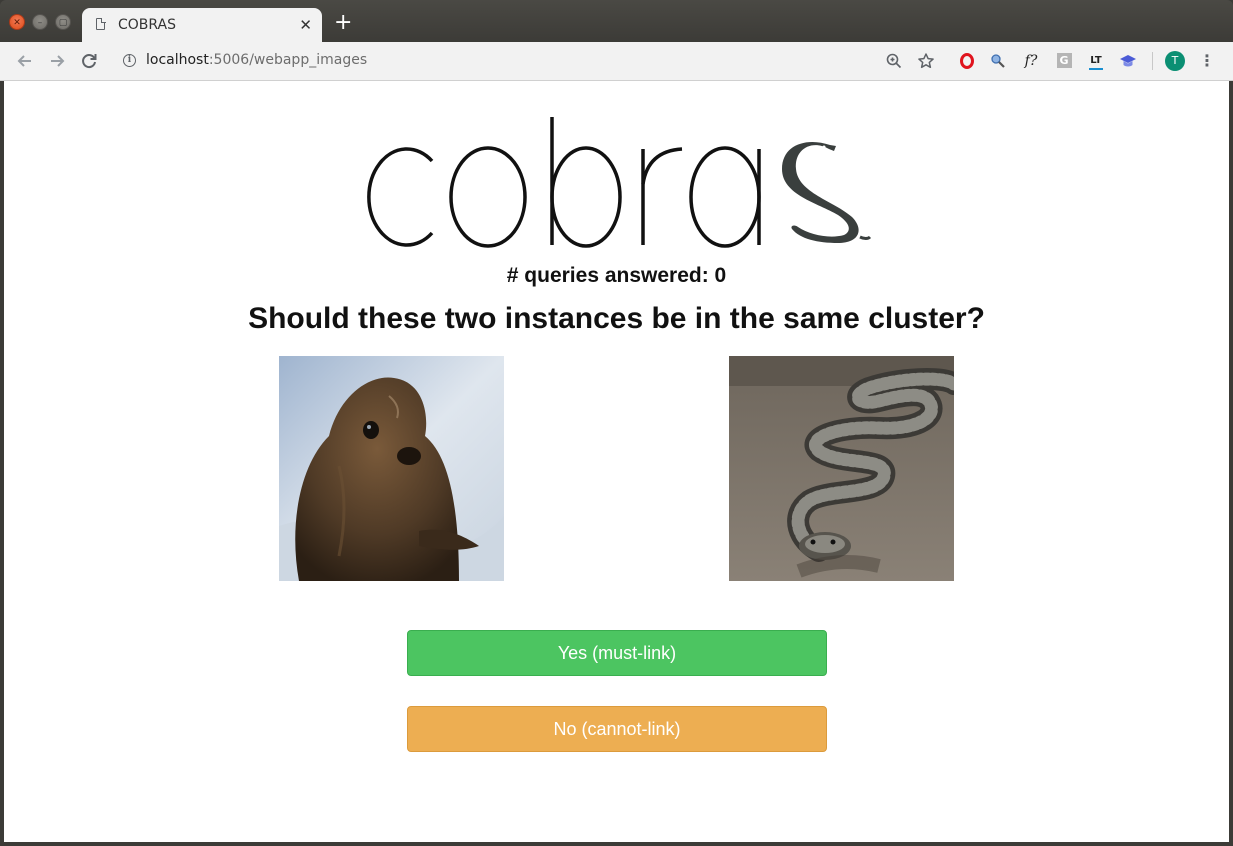 Image resolution: width=1233 pixels, height=846 pixels. I want to click on document-icon, so click(101, 23).